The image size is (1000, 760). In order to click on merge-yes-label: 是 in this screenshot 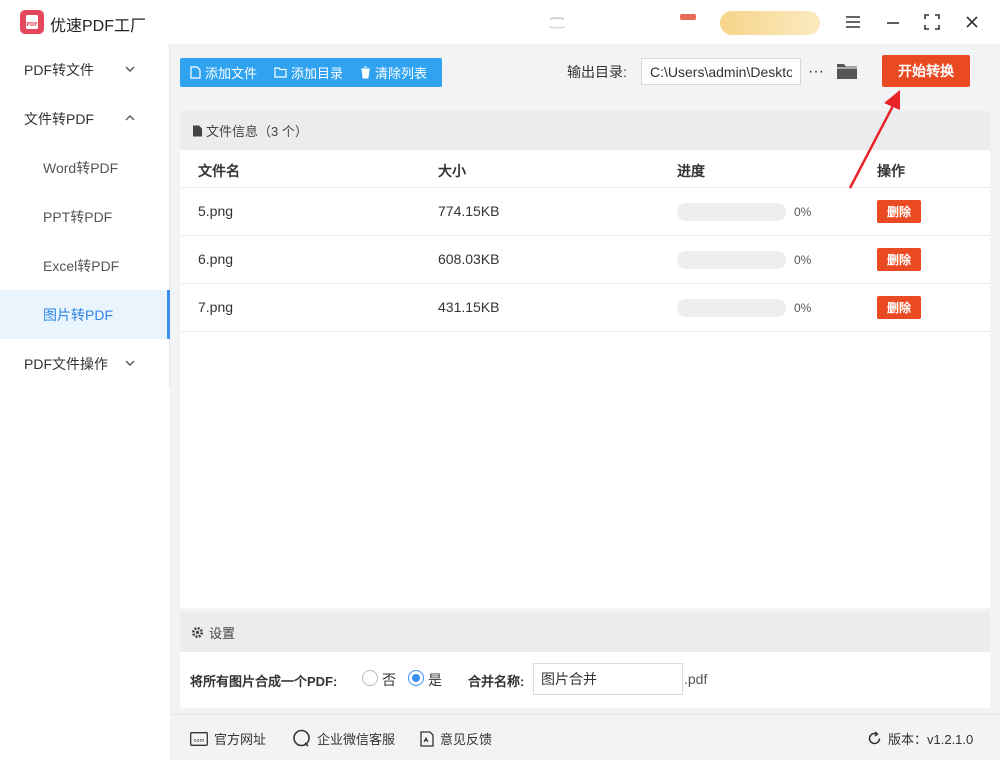, I will do `click(435, 680)`.